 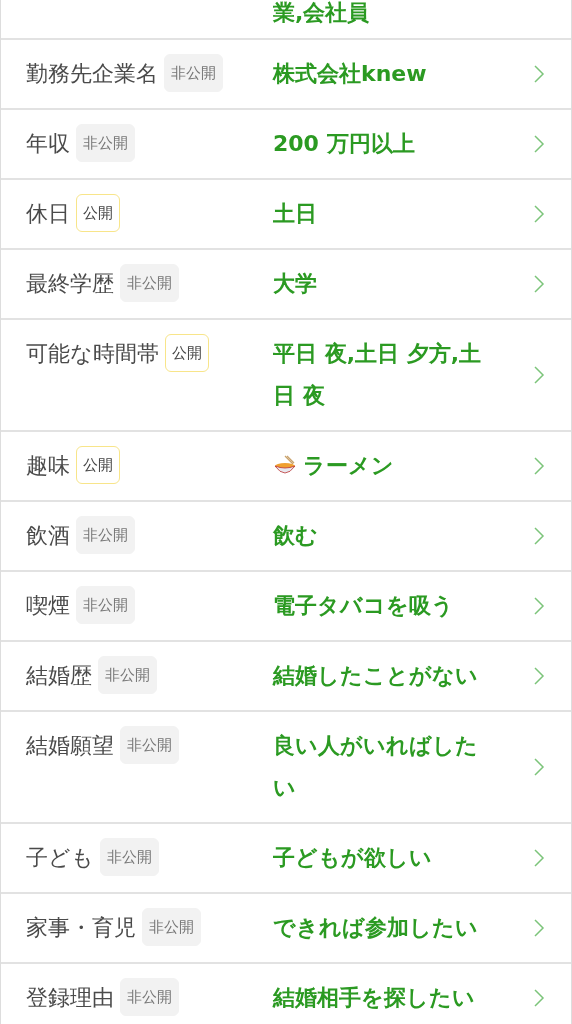 What do you see at coordinates (295, 284) in the screenshot?
I see `field-value: 大学` at bounding box center [295, 284].